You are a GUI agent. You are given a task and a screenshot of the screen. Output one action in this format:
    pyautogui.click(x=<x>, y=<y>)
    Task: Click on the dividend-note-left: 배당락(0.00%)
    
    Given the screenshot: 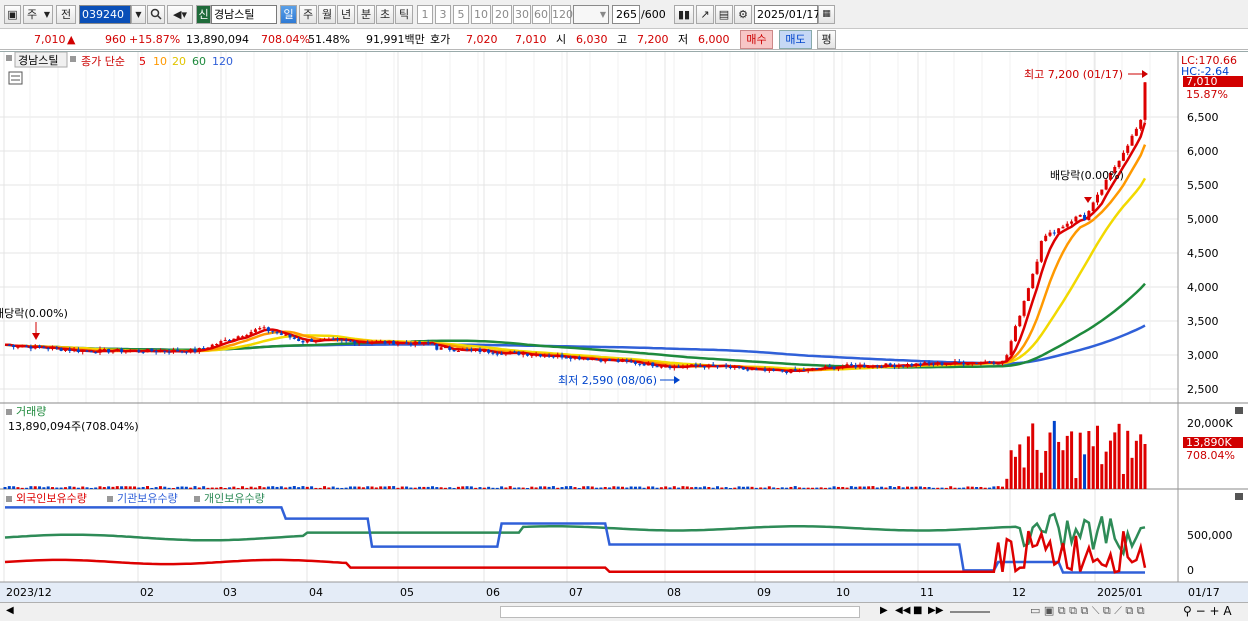 What is the action you would take?
    pyautogui.click(x=34, y=313)
    